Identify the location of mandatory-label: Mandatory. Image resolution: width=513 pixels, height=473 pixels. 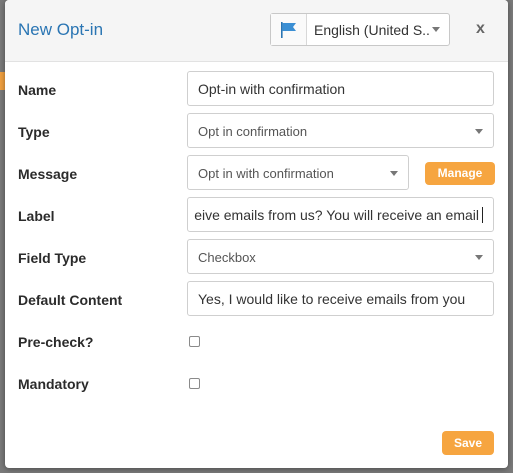
(53, 384).